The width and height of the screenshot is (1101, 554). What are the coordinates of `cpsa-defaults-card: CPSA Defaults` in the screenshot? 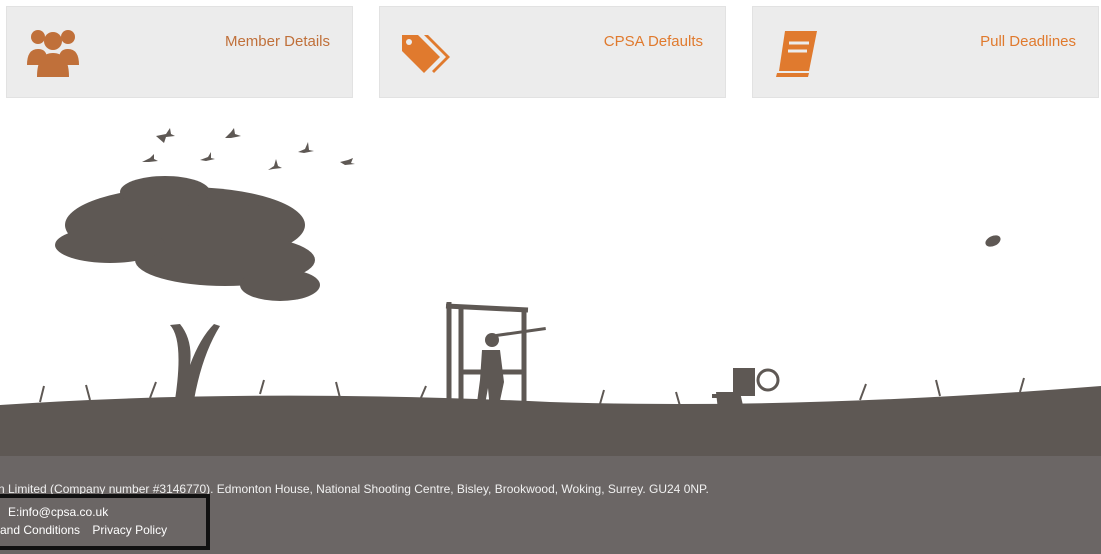 It's located at (552, 52).